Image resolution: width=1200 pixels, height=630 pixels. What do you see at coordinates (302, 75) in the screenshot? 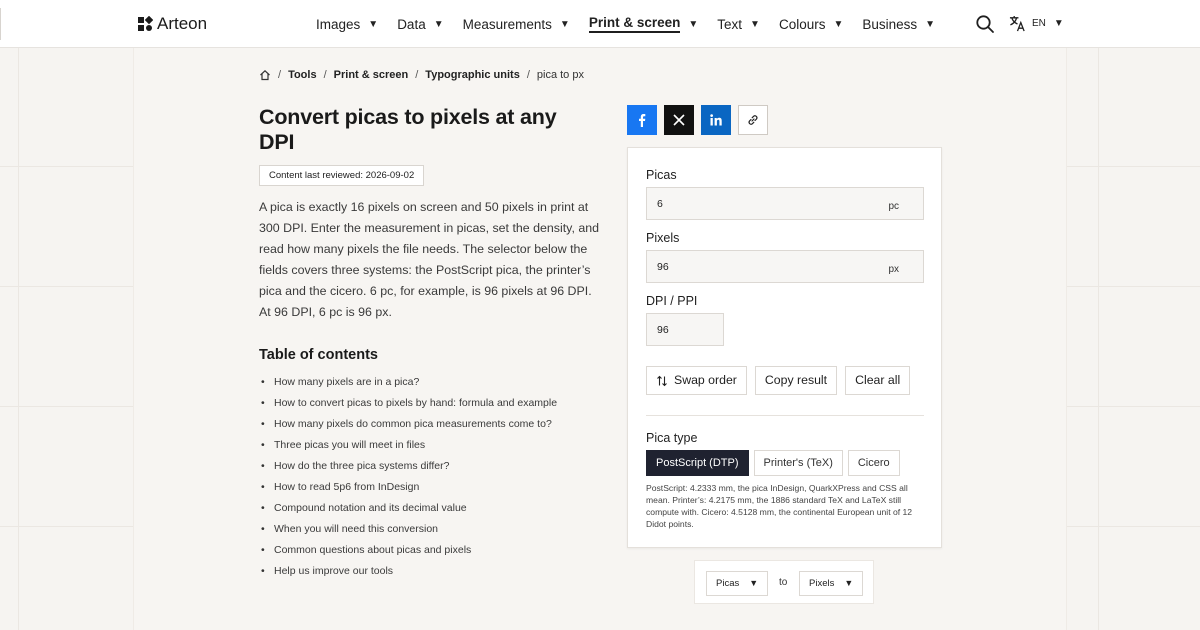
I see `breadcrumb-link-tools: Tools` at bounding box center [302, 75].